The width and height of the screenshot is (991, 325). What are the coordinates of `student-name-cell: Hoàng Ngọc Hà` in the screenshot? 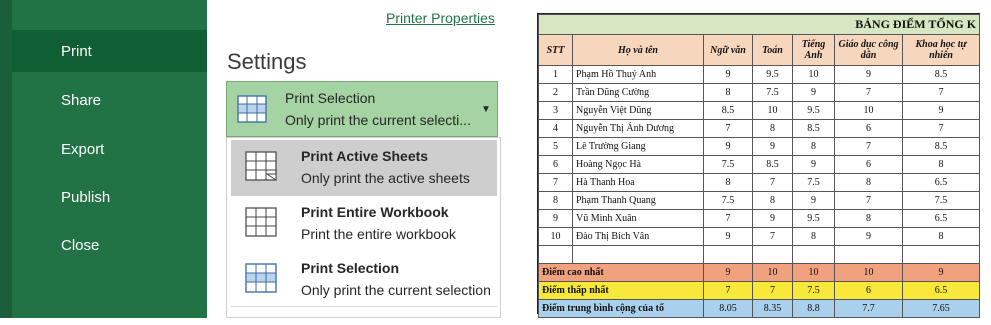 It's located at (638, 164).